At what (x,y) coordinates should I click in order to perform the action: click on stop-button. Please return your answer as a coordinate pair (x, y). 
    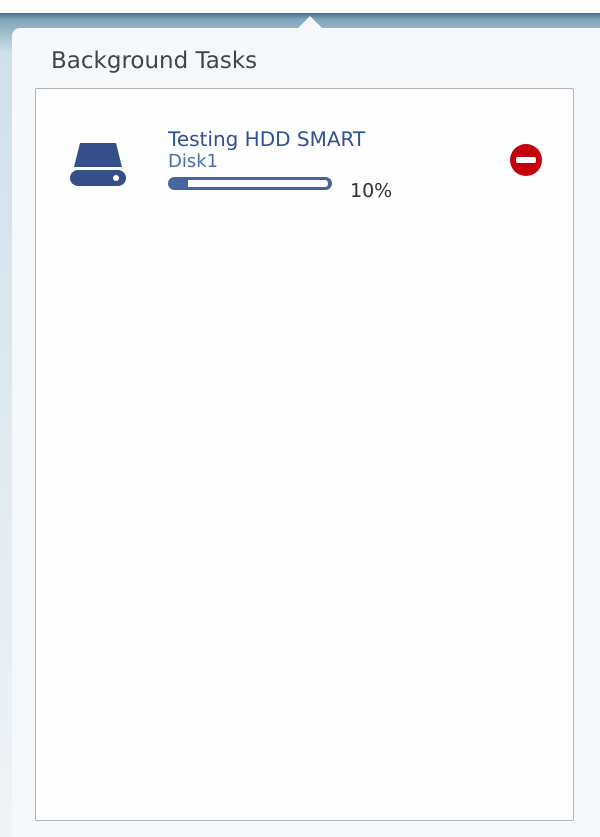
    Looking at the image, I should click on (526, 160).